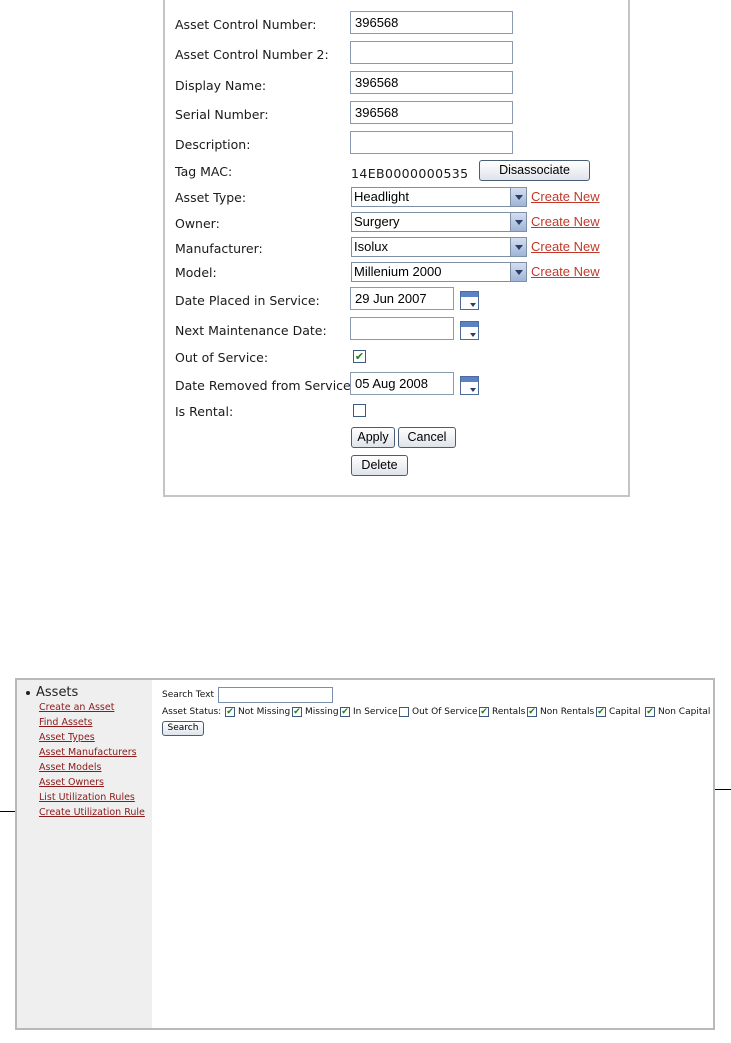  I want to click on is-rental-checkbox, so click(359, 410).